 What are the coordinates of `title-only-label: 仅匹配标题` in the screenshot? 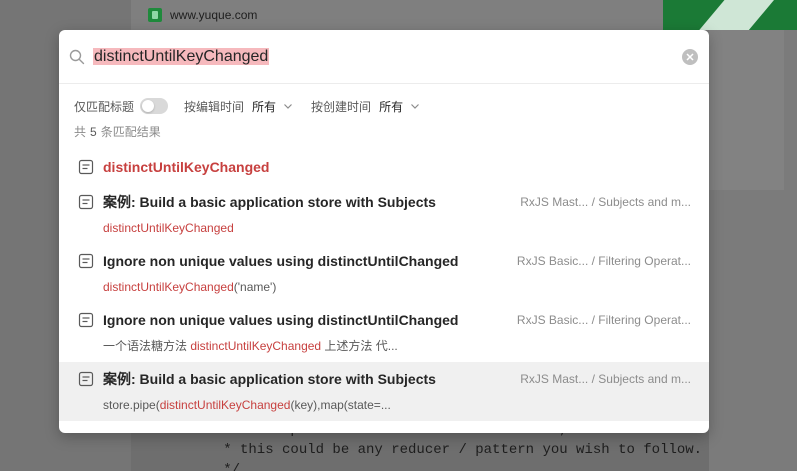 It's located at (104, 106).